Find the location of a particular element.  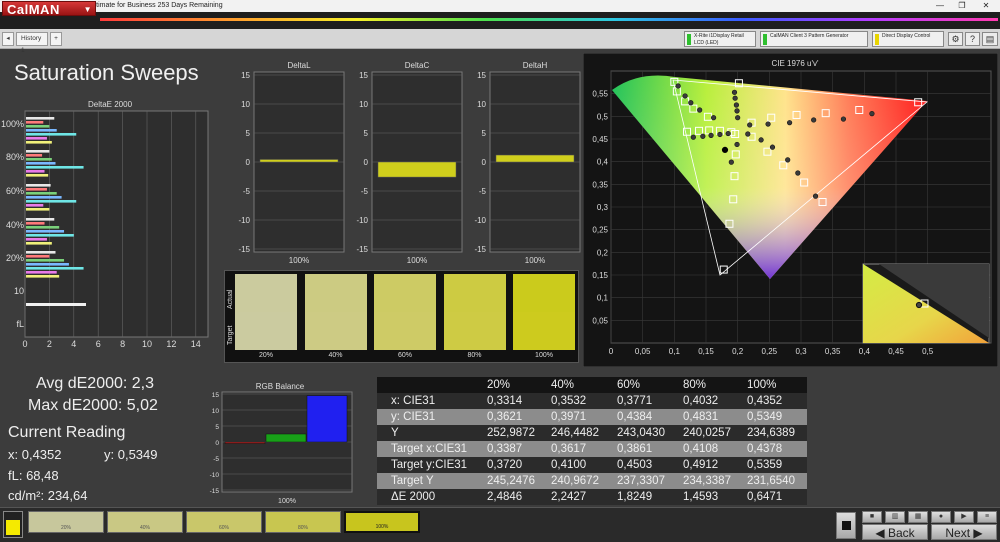

cie-x-tick: 0,2 is located at coordinates (738, 351).